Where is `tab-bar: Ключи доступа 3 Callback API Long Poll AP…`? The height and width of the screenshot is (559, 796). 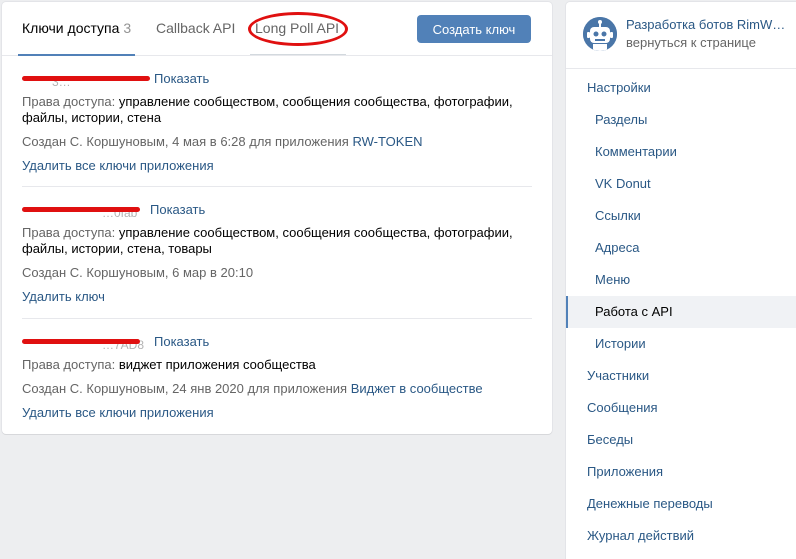
tab-bar: Ключи доступа 3 Callback API Long Poll AP… is located at coordinates (277, 29).